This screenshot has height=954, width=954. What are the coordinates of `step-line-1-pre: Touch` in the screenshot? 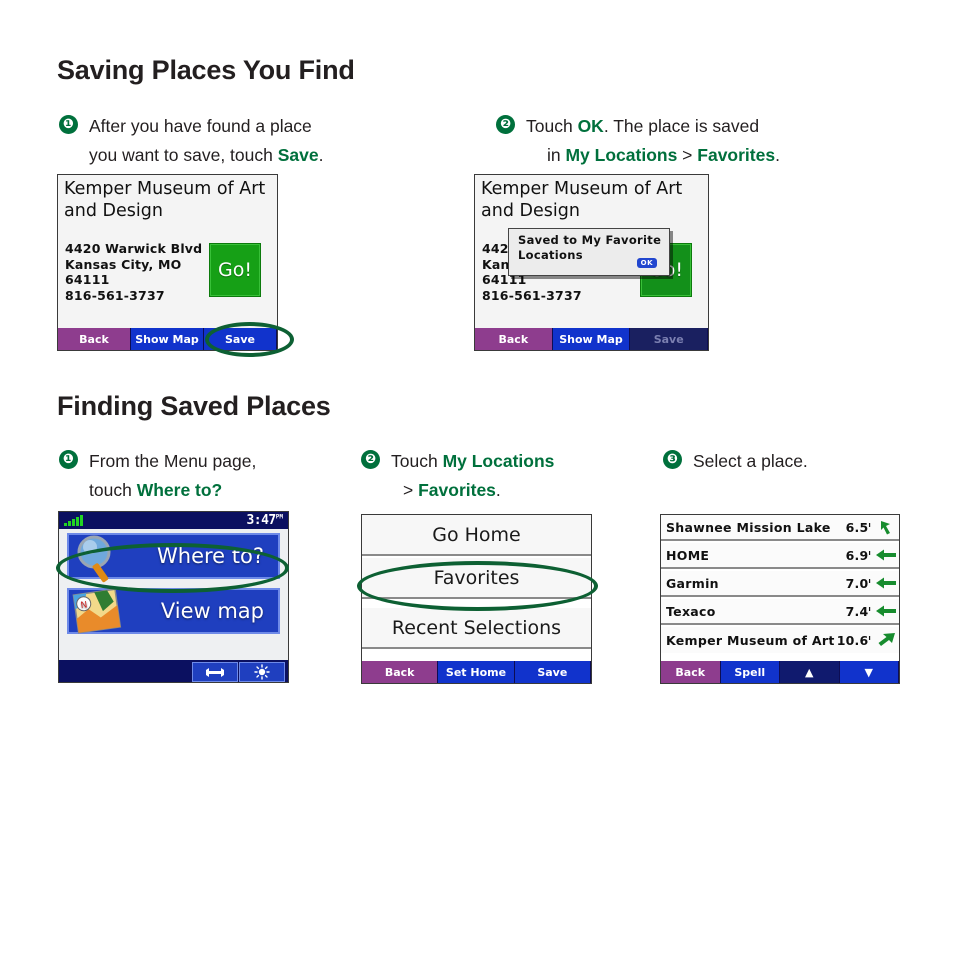 It's located at (552, 126).